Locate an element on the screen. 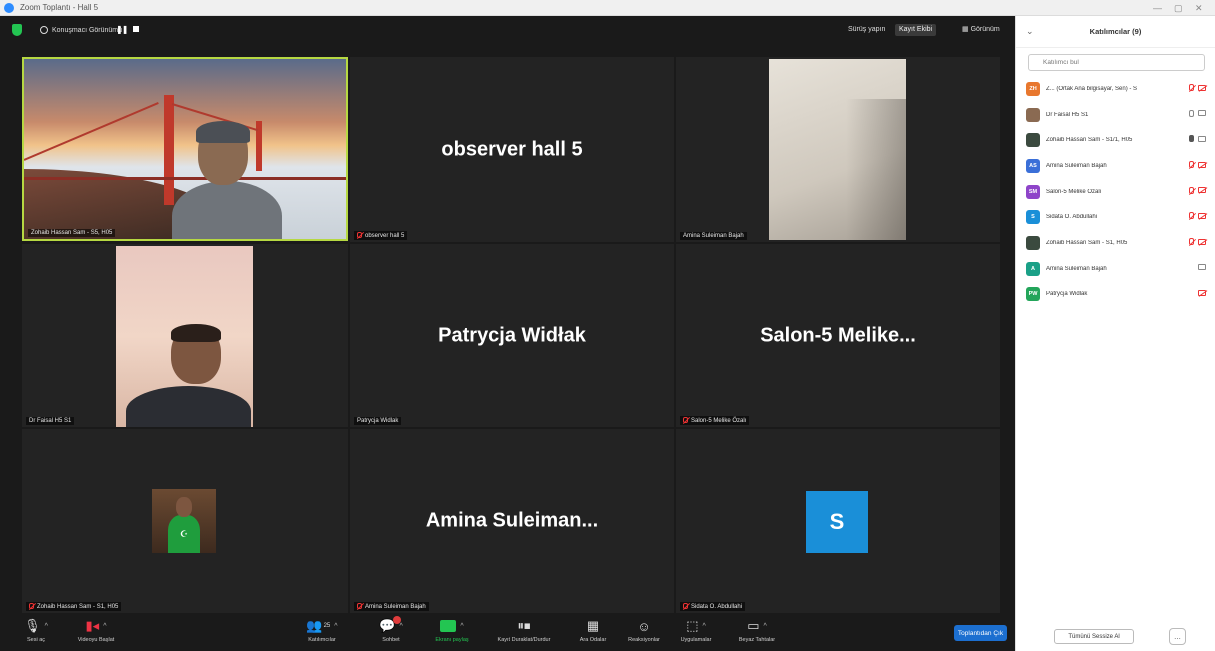 The width and height of the screenshot is (1215, 651). participant-name: Z... (Ortak Ana bilgisayar, Sen) - S is located at coordinates (1092, 88).